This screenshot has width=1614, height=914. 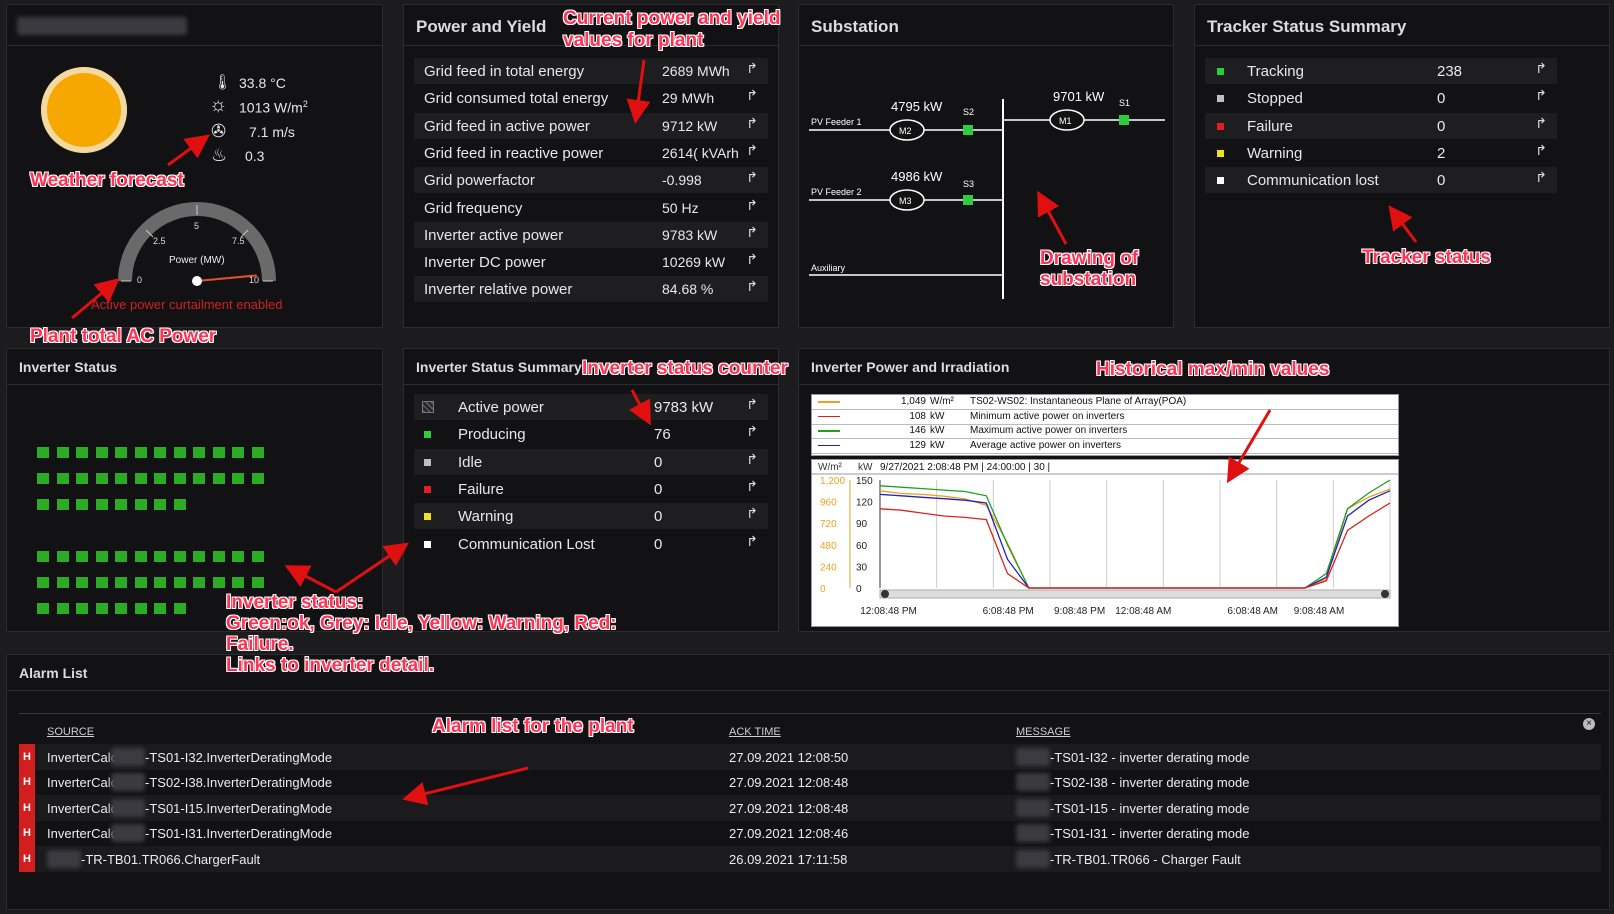 I want to click on inverter-summary-row: Communication Lost 0 ↱, so click(x=591, y=544).